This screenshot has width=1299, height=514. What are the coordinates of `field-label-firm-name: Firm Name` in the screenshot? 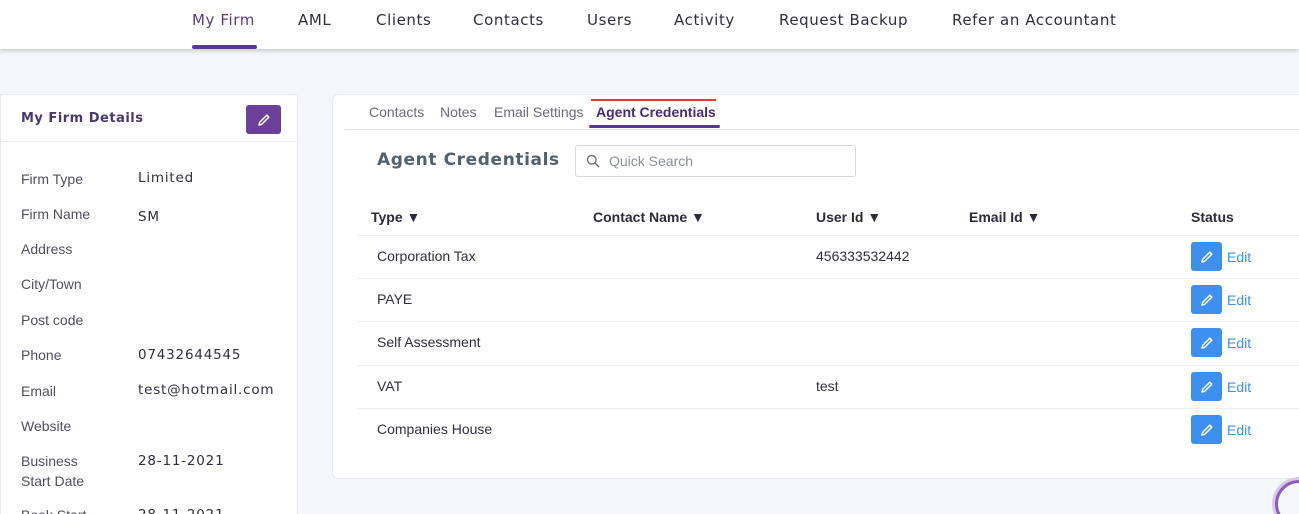 It's located at (56, 214).